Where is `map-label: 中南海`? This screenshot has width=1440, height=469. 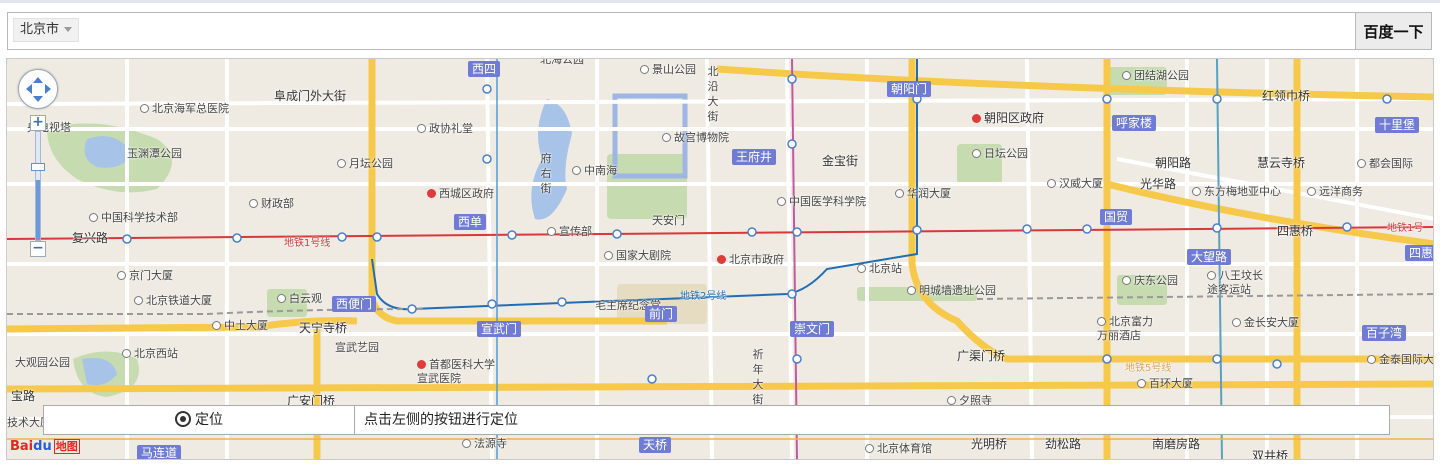 map-label: 中南海 is located at coordinates (594, 171).